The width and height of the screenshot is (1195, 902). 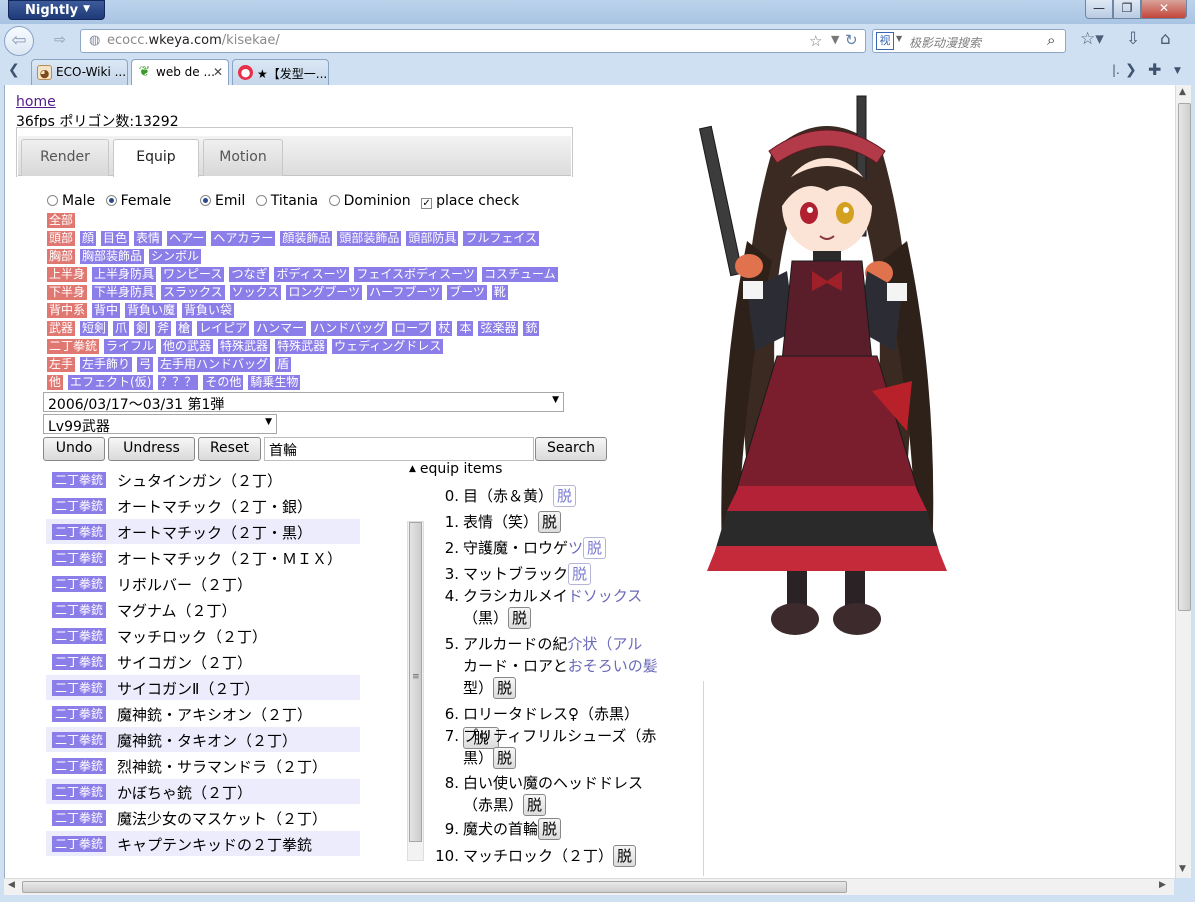 What do you see at coordinates (369, 238) in the screenshot?
I see `category-chip: 頭部装飾品` at bounding box center [369, 238].